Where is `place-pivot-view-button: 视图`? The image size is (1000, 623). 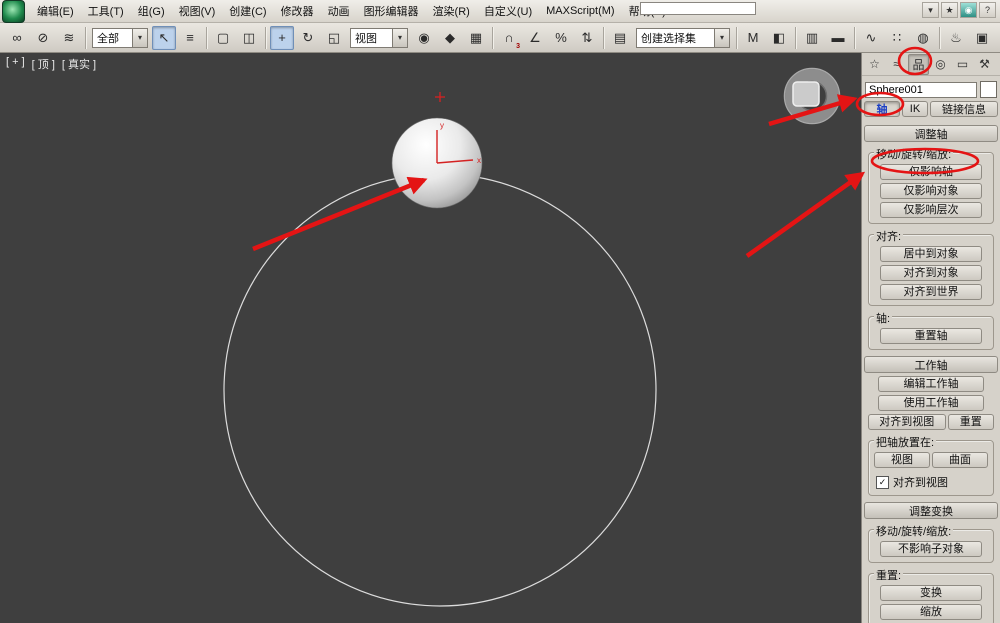 place-pivot-view-button: 视图 is located at coordinates (902, 460).